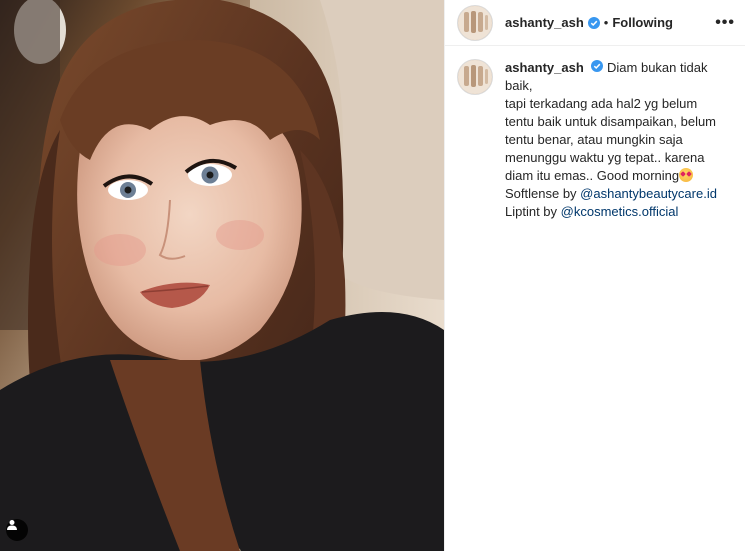 This screenshot has width=745, height=551. I want to click on caption-line-3: tentu baik untuk disampaikan, belum, so click(611, 121).